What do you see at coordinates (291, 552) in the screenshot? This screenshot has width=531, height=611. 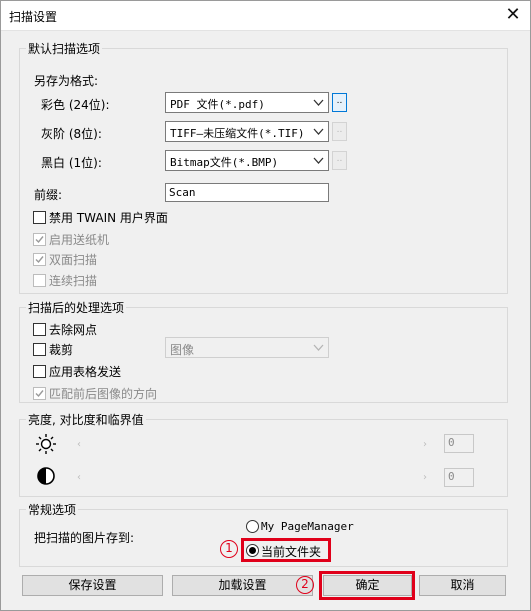 I see `current-folder-label: 当前文件夹` at bounding box center [291, 552].